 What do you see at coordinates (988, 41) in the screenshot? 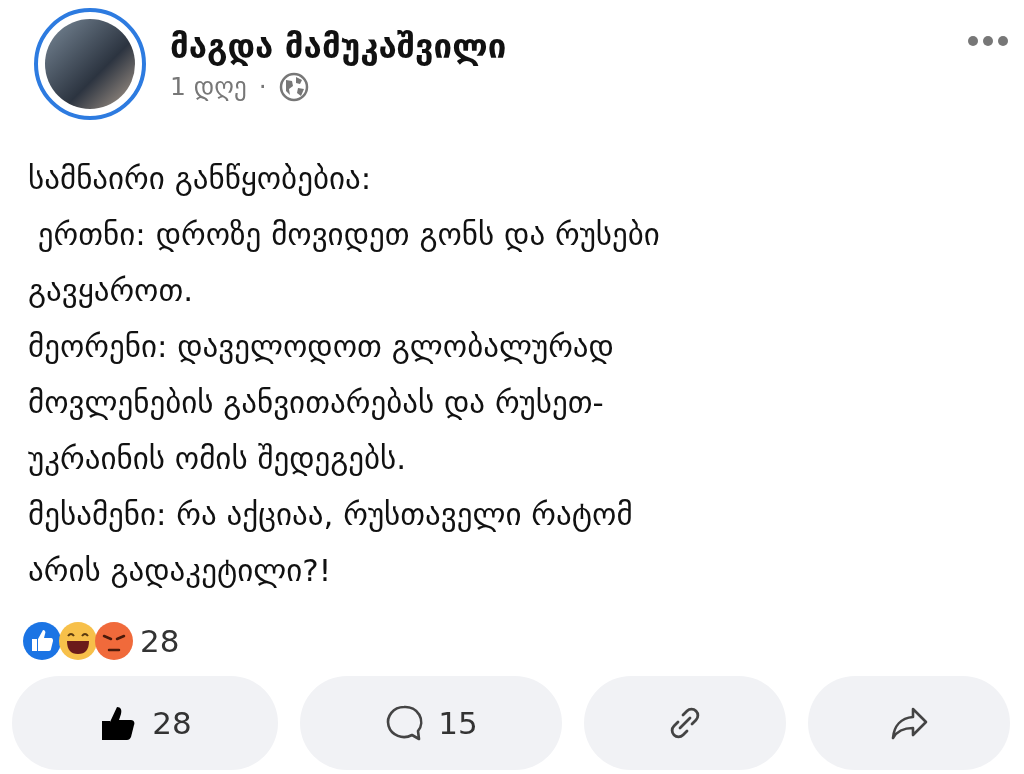
I see `more-options-icon` at bounding box center [988, 41].